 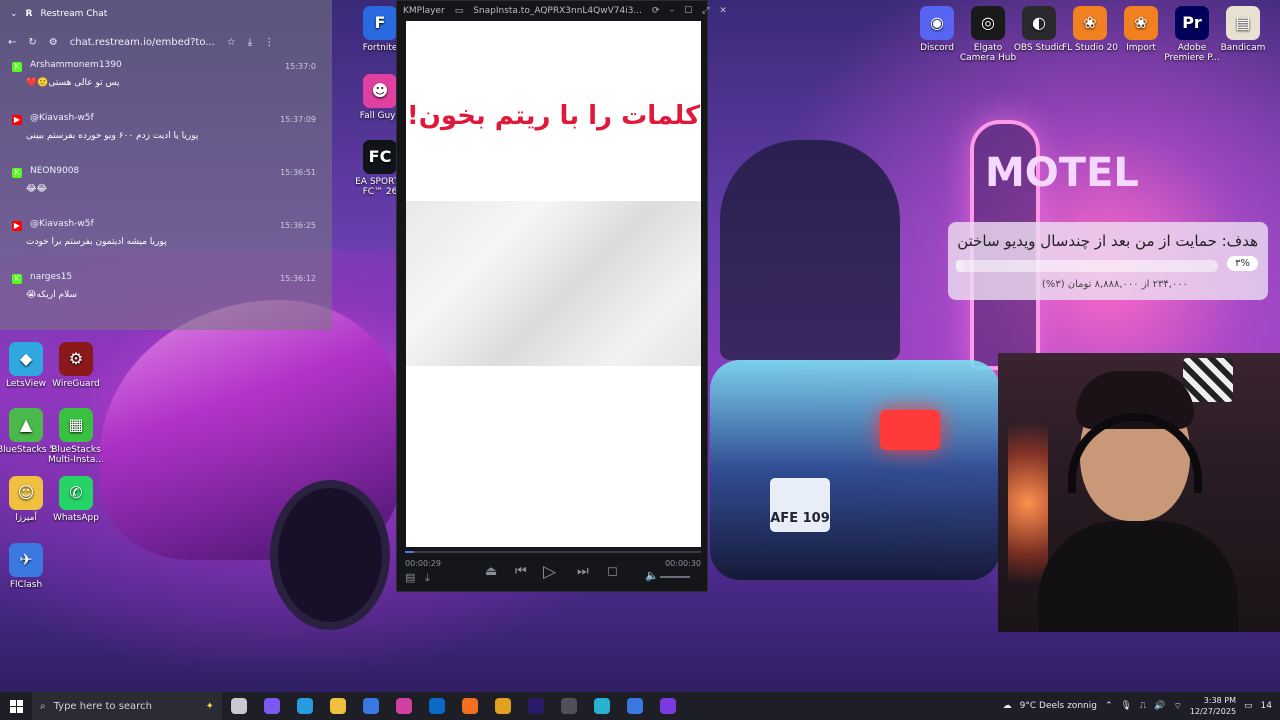 I want to click on desktop-icon-bandicam: ▤ Bandicam, so click(x=1243, y=29).